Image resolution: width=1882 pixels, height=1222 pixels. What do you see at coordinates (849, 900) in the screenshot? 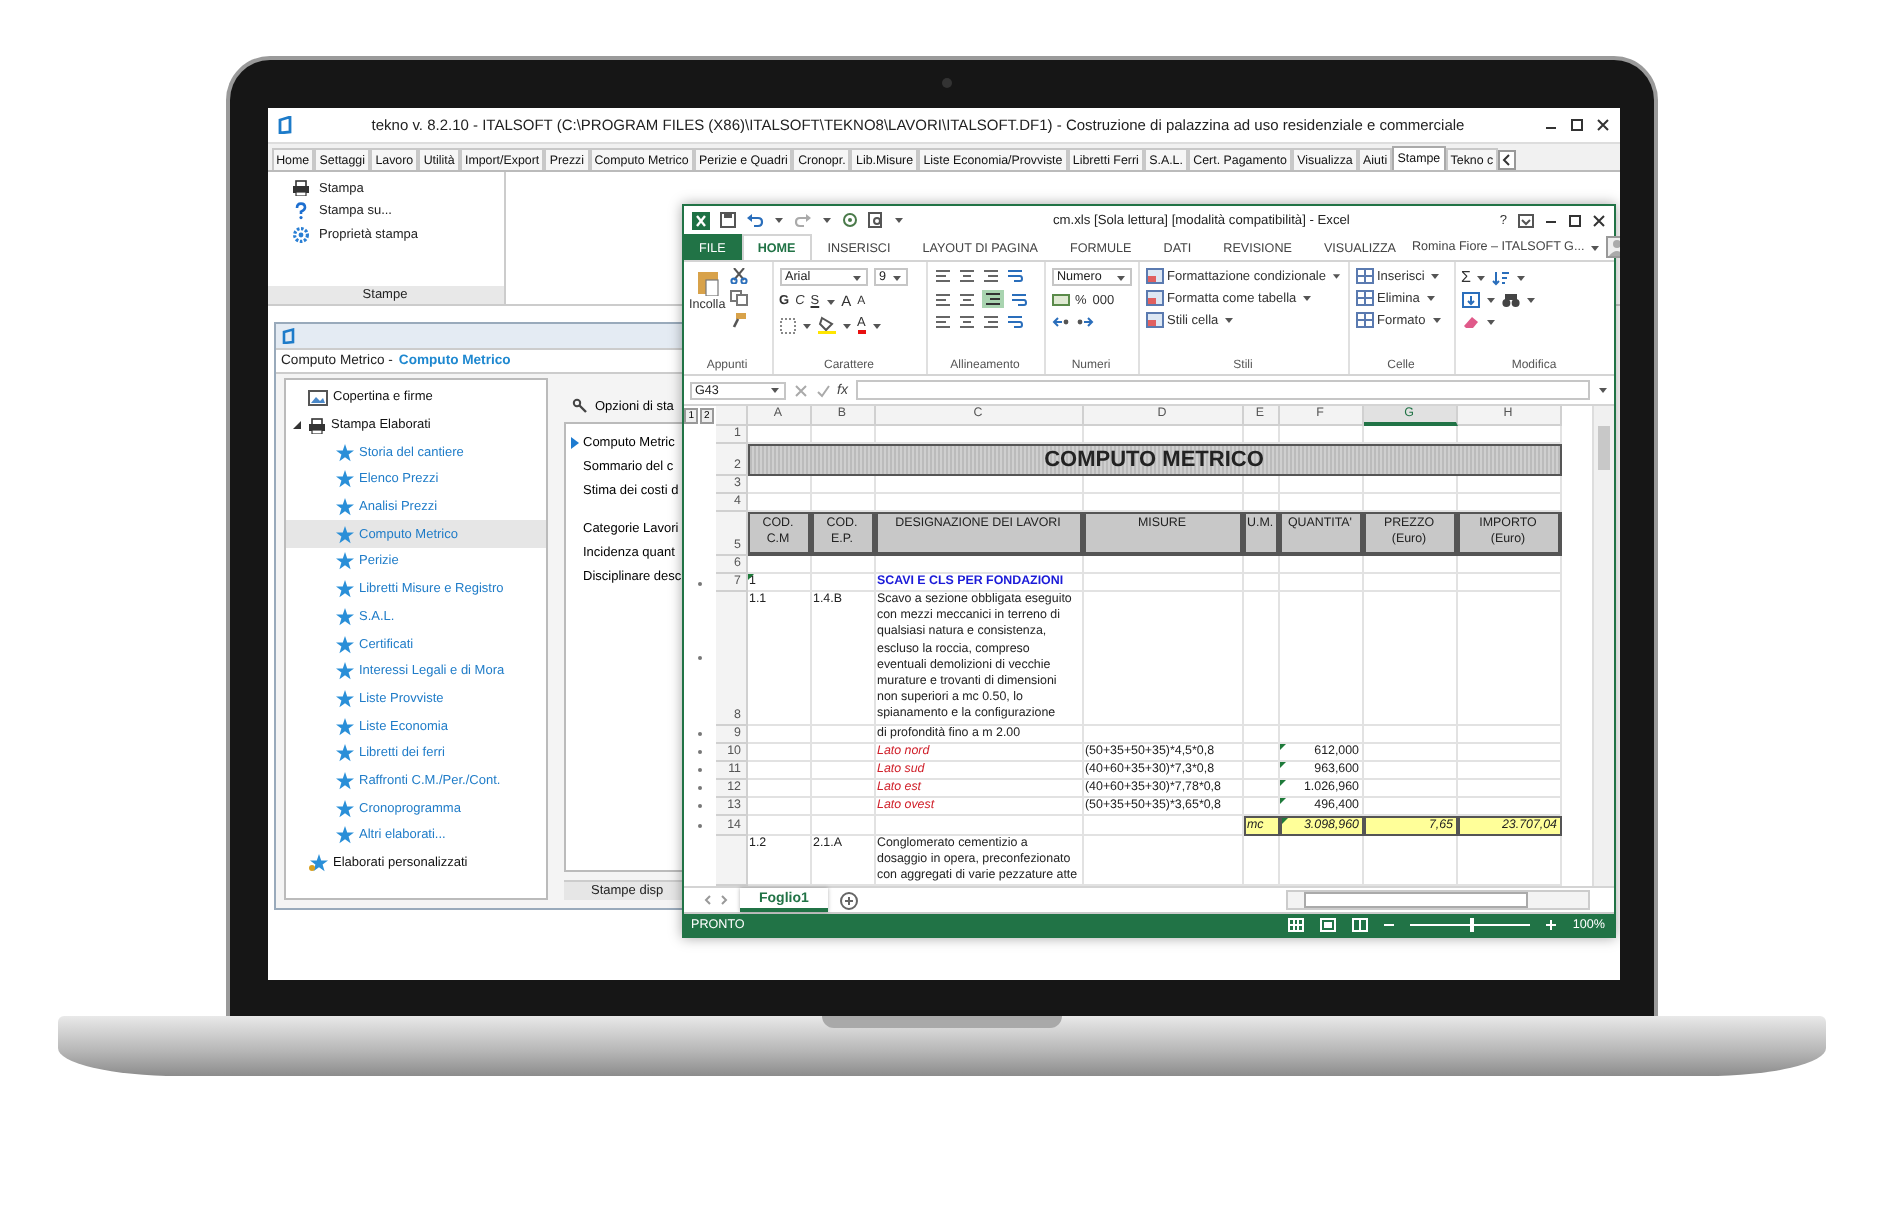
I see `add-sheet-icon` at bounding box center [849, 900].